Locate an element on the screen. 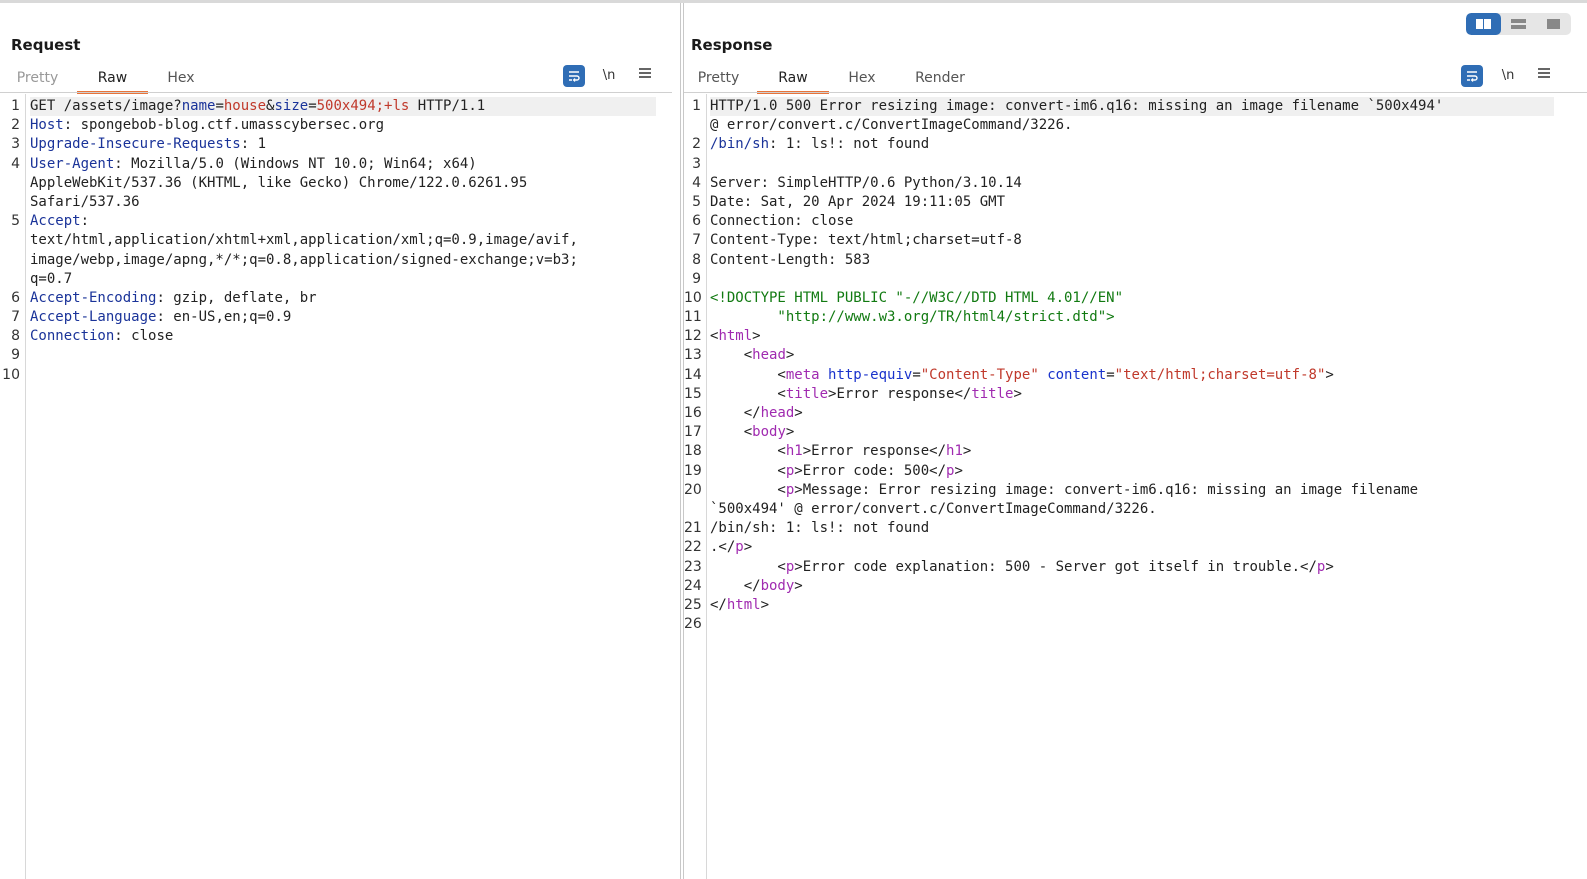 The height and width of the screenshot is (879, 1587). html-line: .</p> is located at coordinates (731, 547).